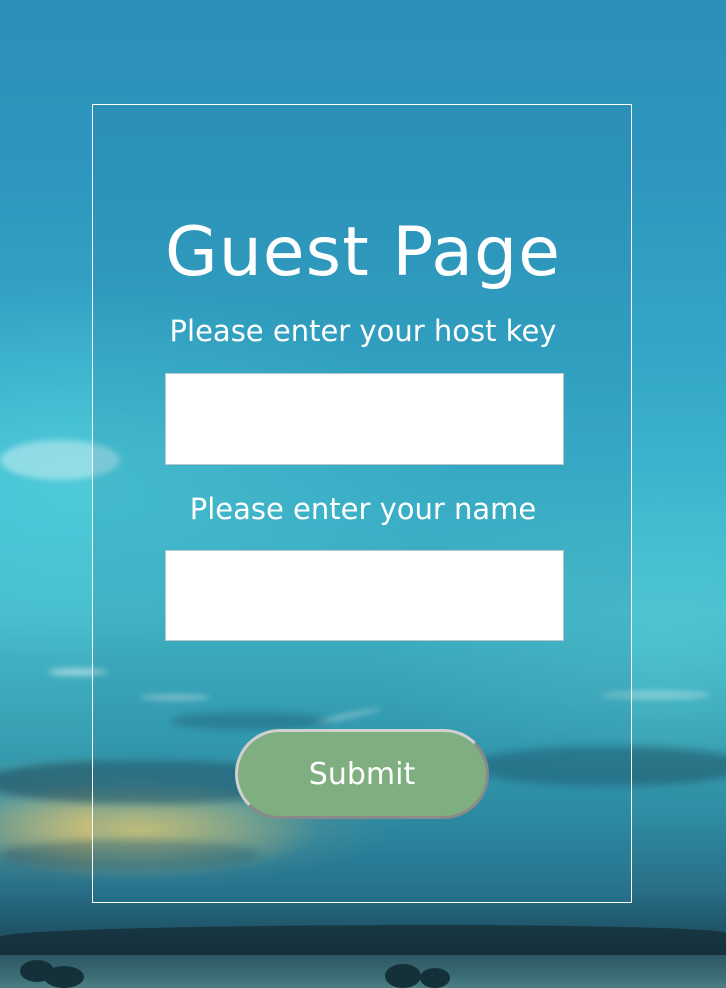  What do you see at coordinates (363, 509) in the screenshot?
I see `name-label: Please enter your name` at bounding box center [363, 509].